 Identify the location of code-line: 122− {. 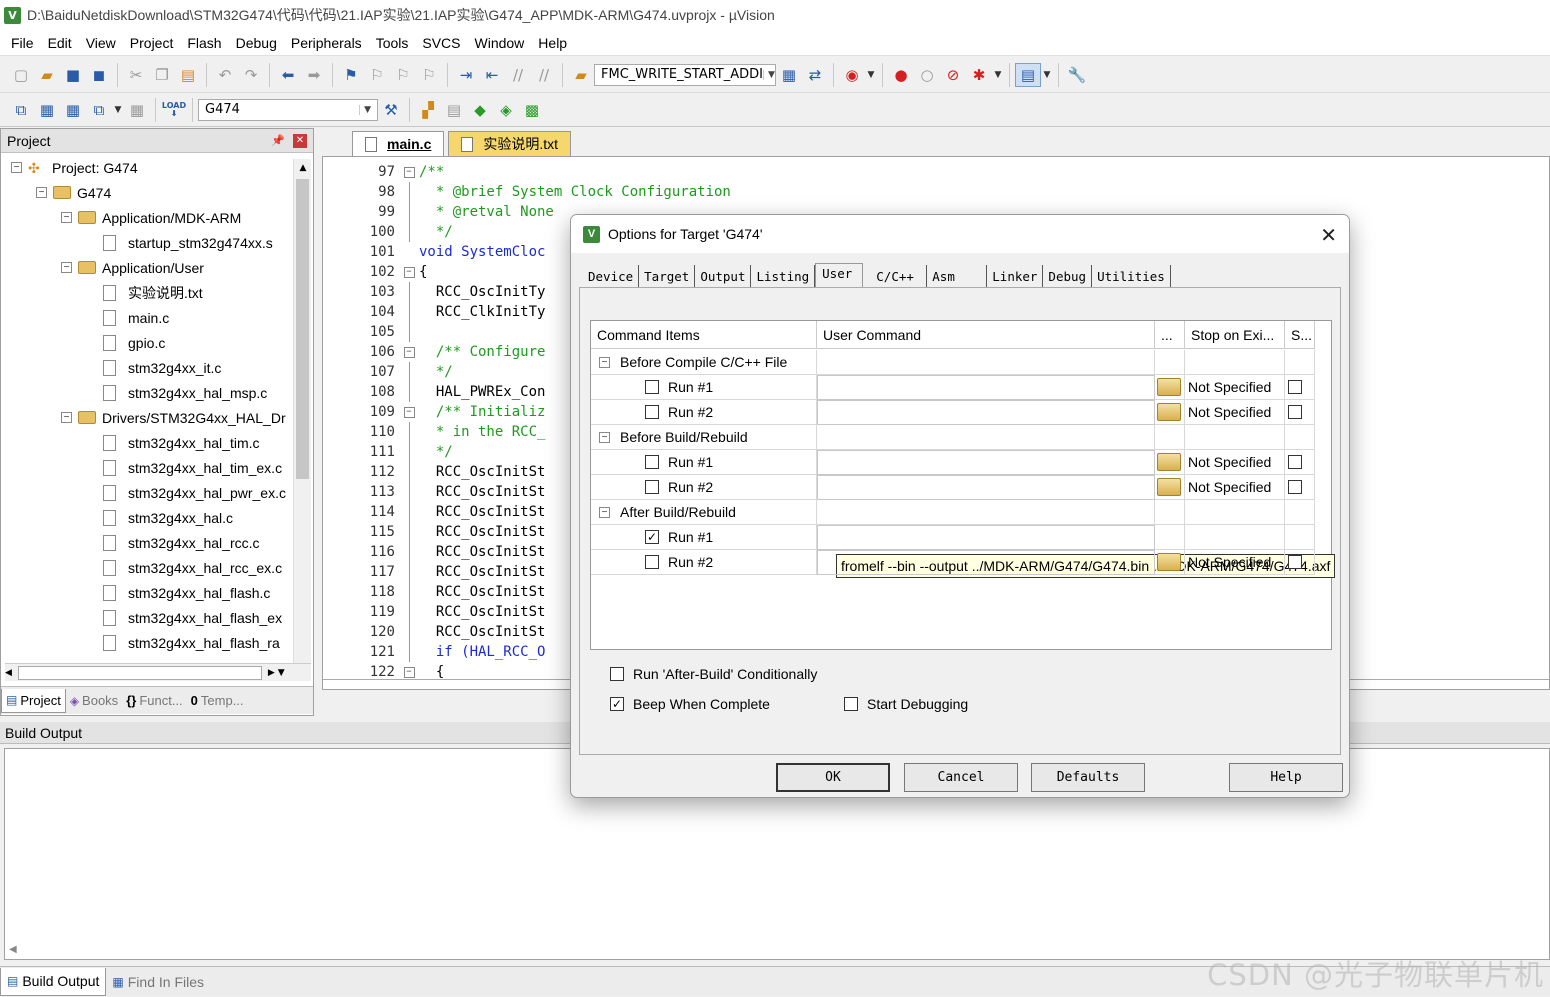
(384, 672).